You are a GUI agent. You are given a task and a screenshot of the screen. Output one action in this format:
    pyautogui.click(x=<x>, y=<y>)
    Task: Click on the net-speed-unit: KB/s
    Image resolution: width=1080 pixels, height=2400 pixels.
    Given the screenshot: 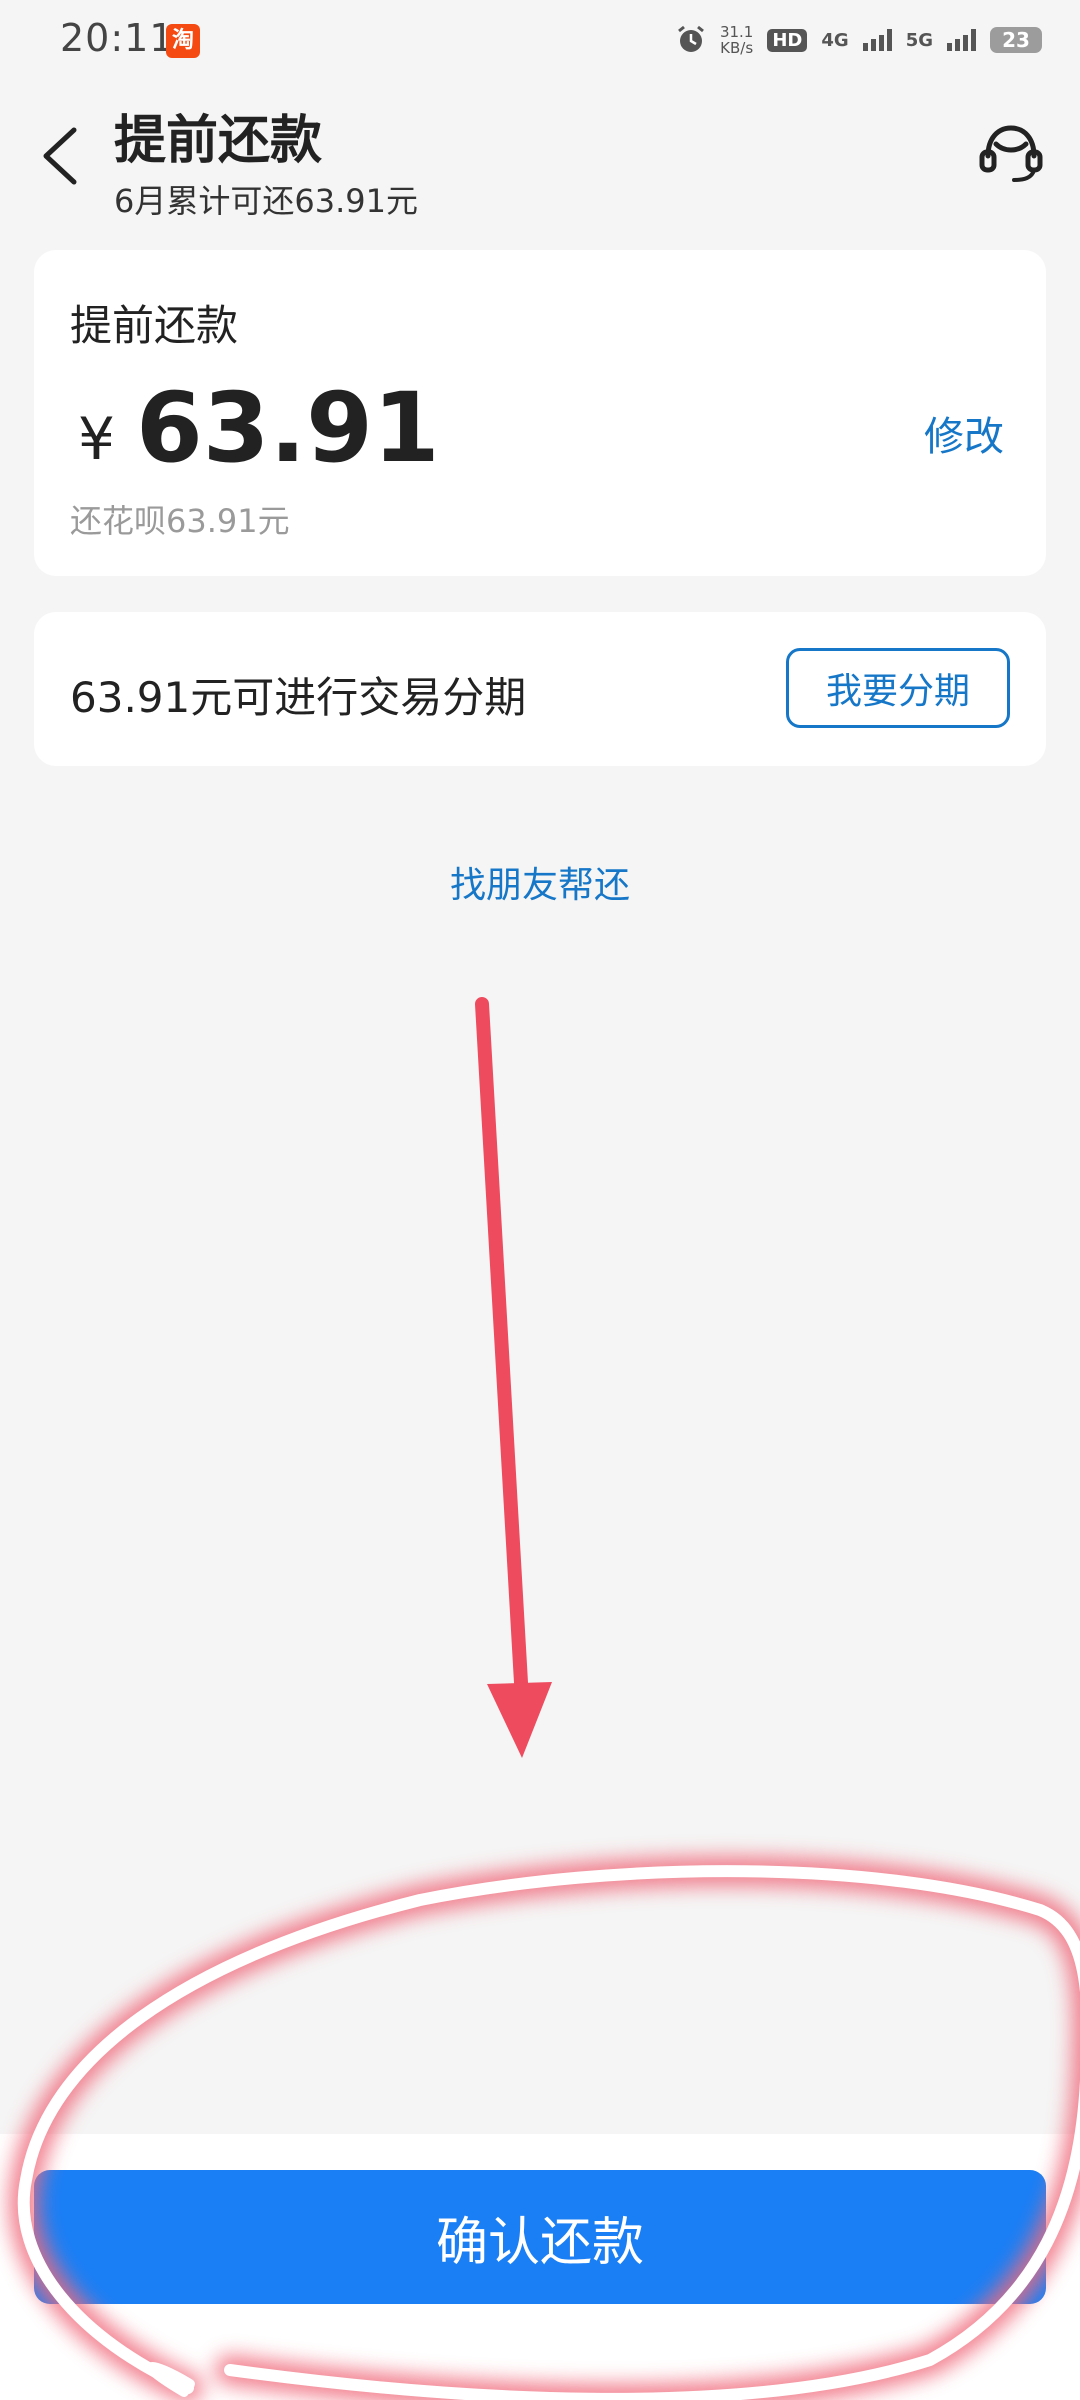 What is the action you would take?
    pyautogui.click(x=737, y=48)
    